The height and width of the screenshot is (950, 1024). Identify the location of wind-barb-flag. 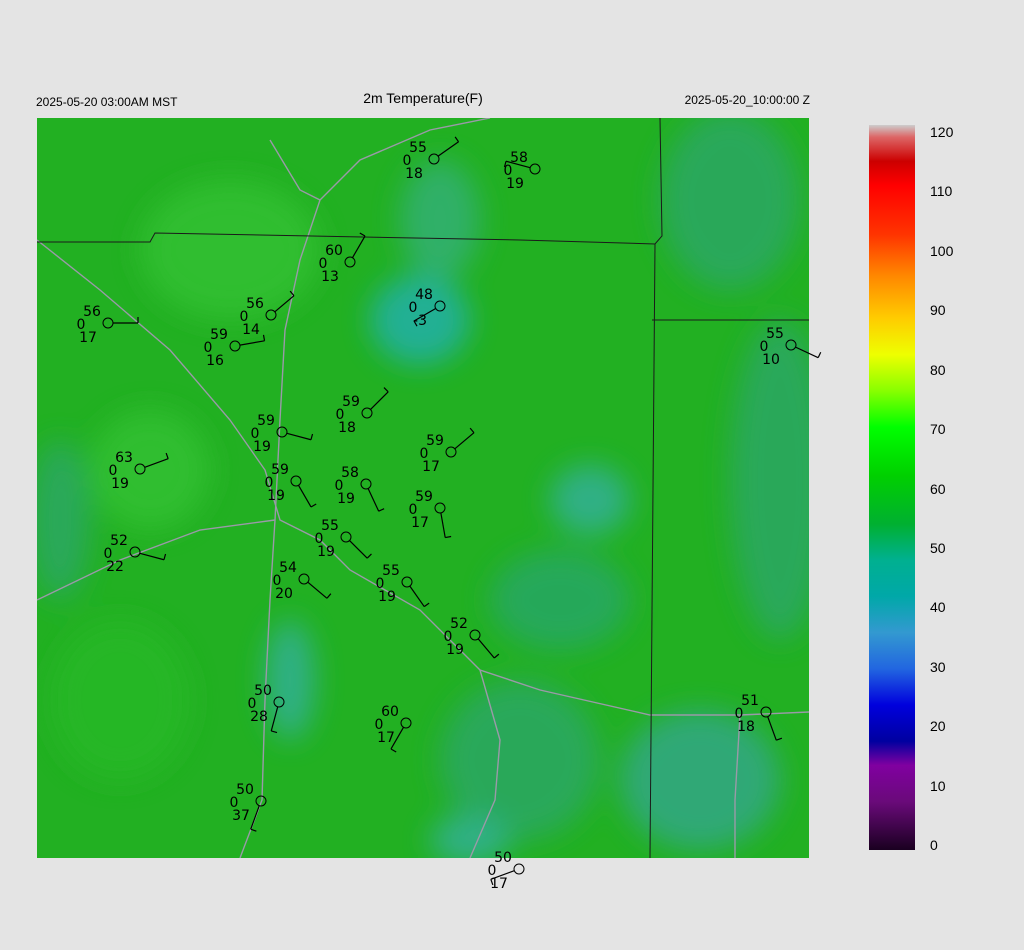
(819, 354).